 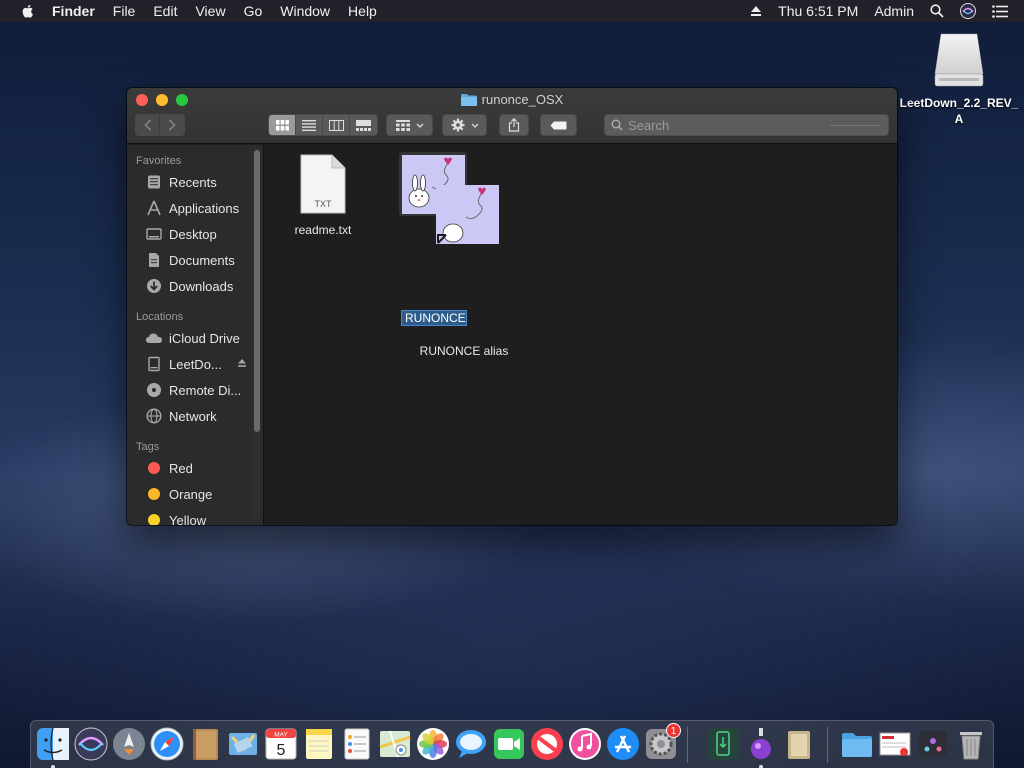 I want to click on file-item-readme: TXT readme.txt, so click(x=323, y=195).